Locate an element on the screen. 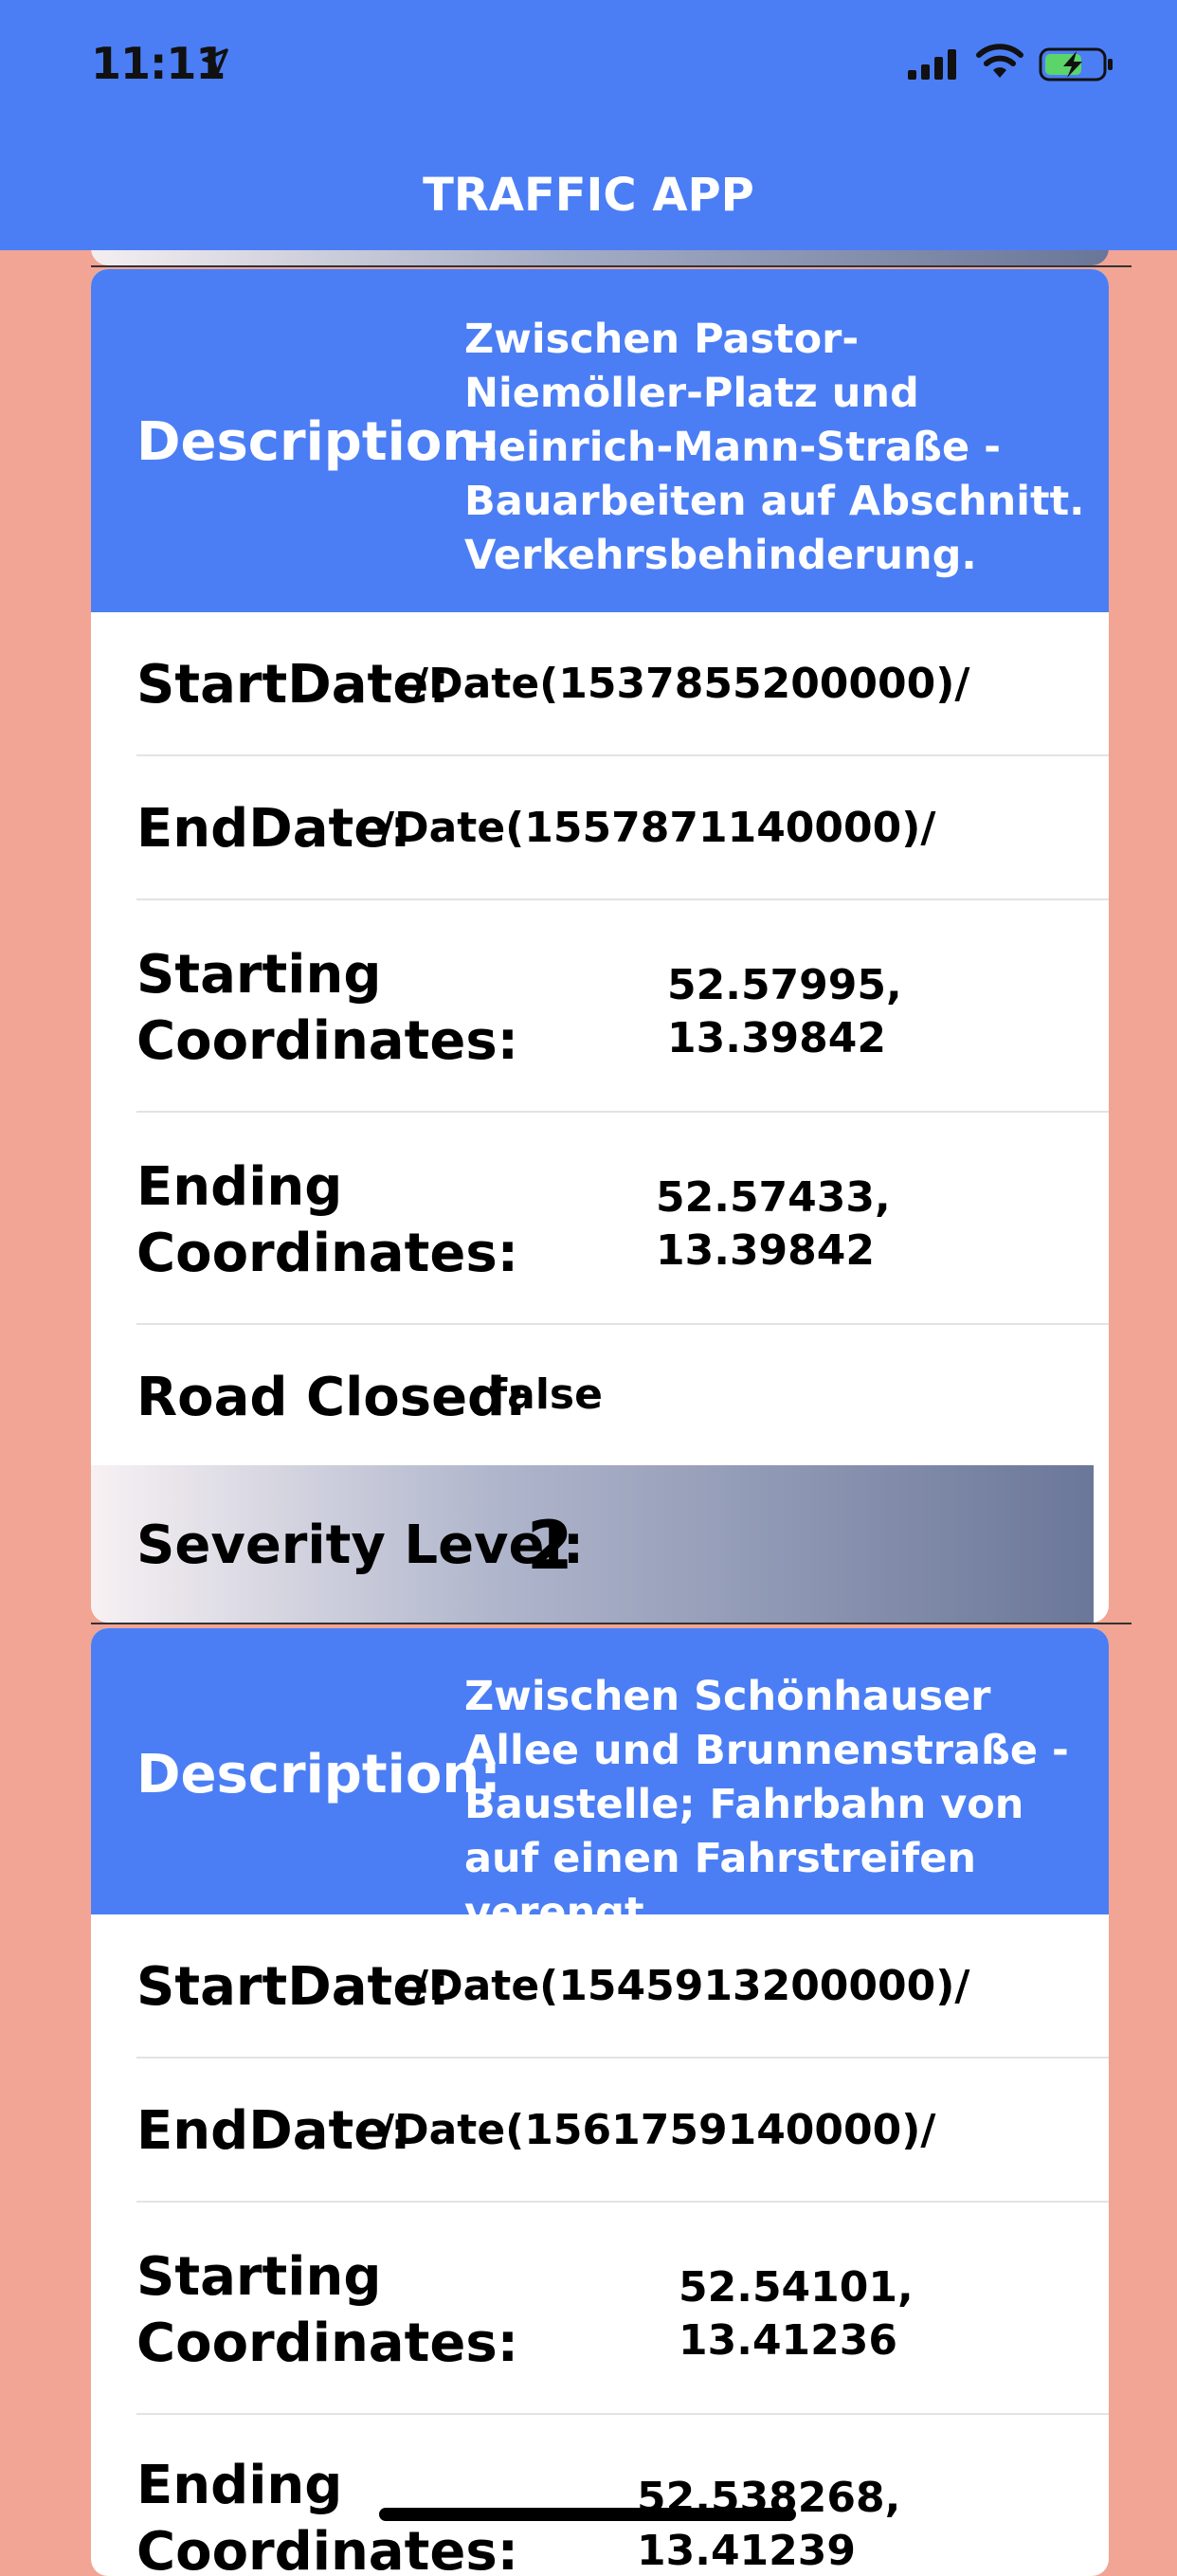 This screenshot has width=1177, height=2576. starting-coordinates-row: Starting Coordinates: 52.54101, 13.41236 is located at coordinates (622, 2309).